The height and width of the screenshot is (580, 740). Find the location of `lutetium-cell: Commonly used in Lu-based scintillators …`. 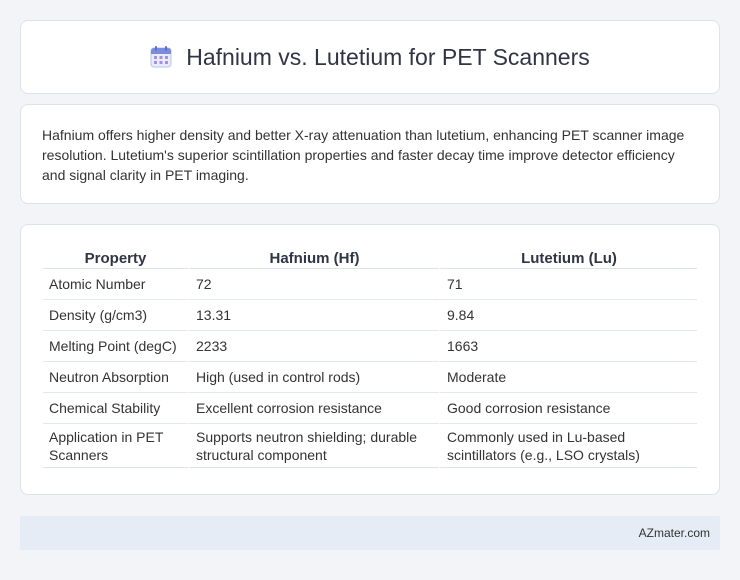

lutetium-cell: Commonly used in Lu-based scintillators … is located at coordinates (568, 446).